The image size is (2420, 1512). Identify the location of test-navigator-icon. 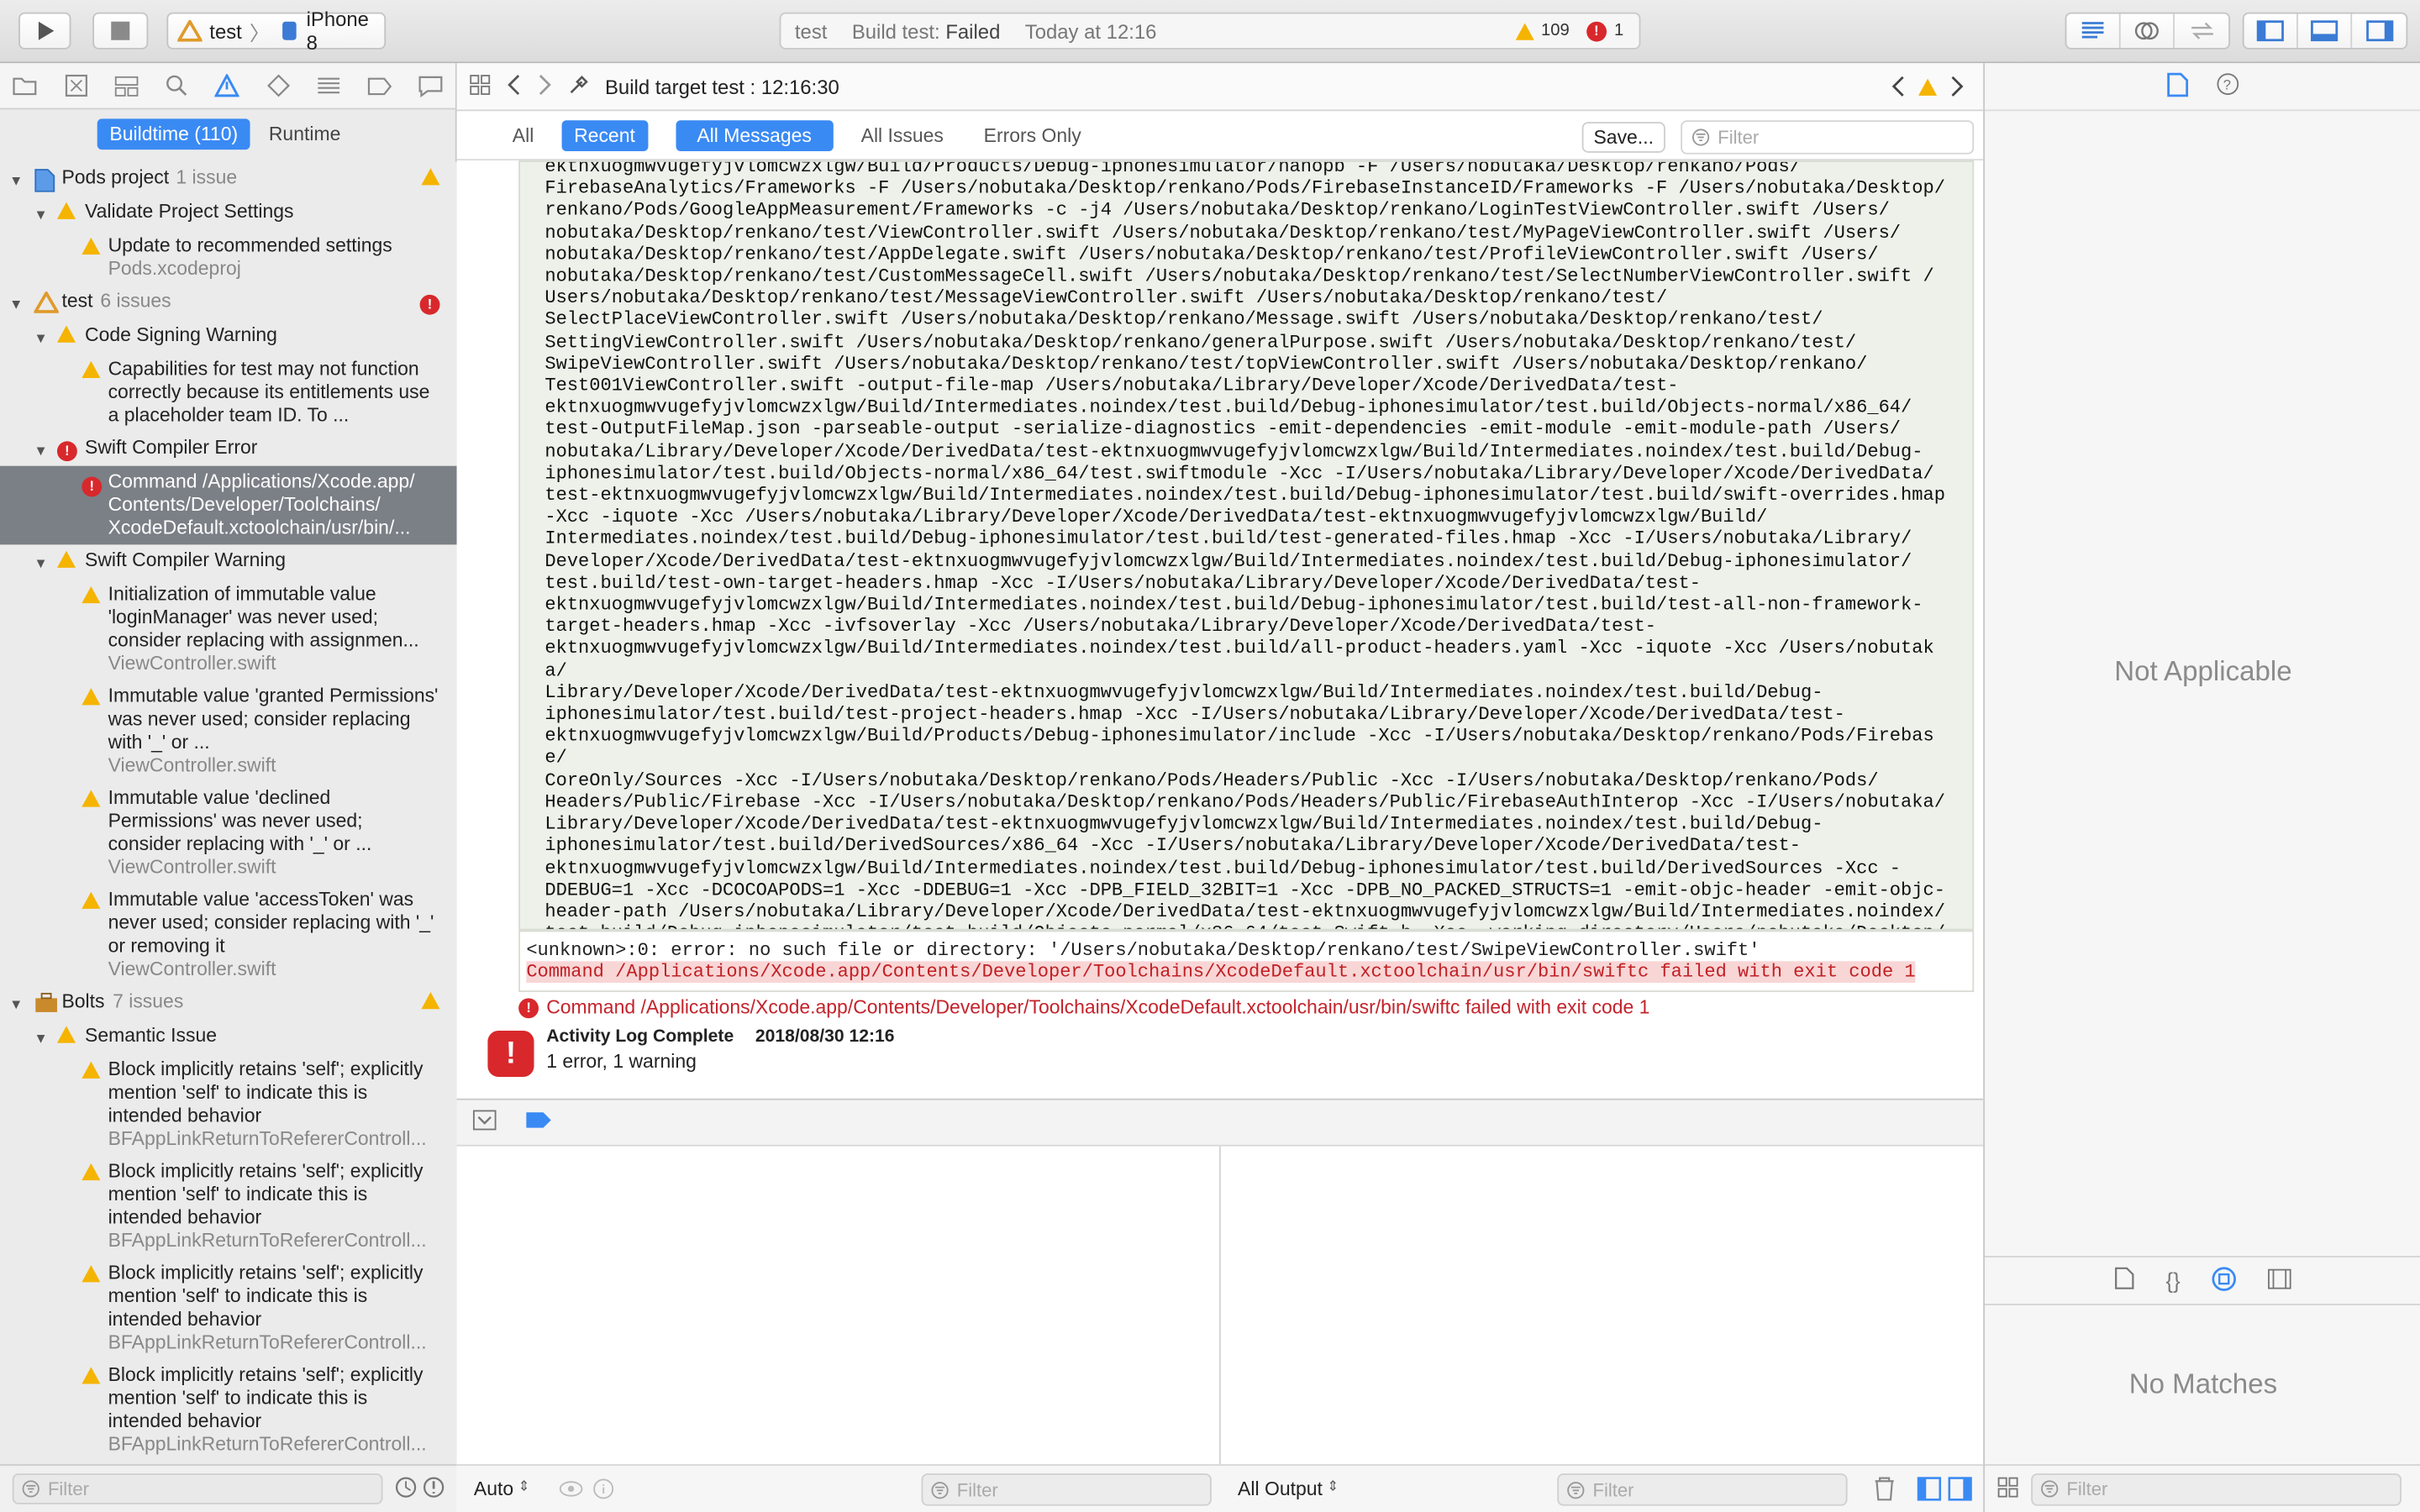
(278, 85).